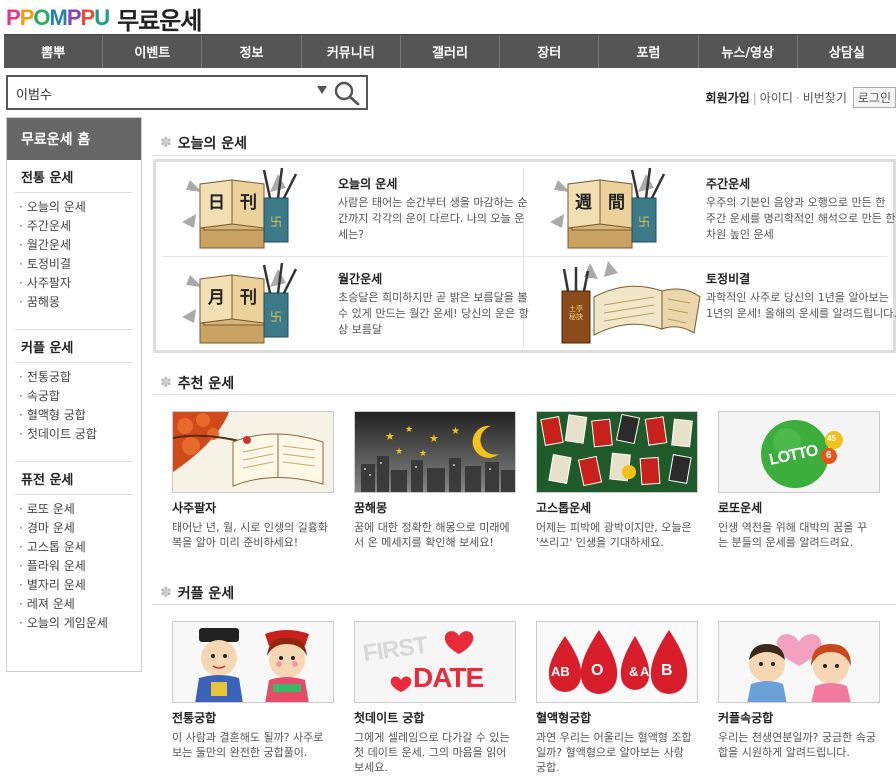 This screenshot has height=778, width=896. Describe the element at coordinates (614, 752) in the screenshot. I see `card-desc: 과연 우리는 어울리는 혈액형 조합일까? 혈액형으로 알아보는 사랑 궁합.` at that location.